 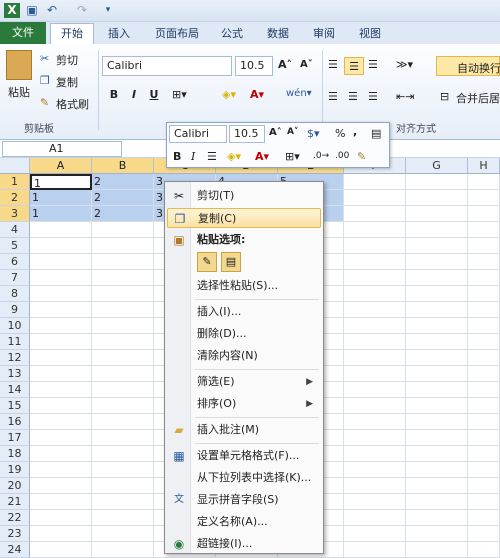 I want to click on cut-button: 剪切, so click(x=67, y=60).